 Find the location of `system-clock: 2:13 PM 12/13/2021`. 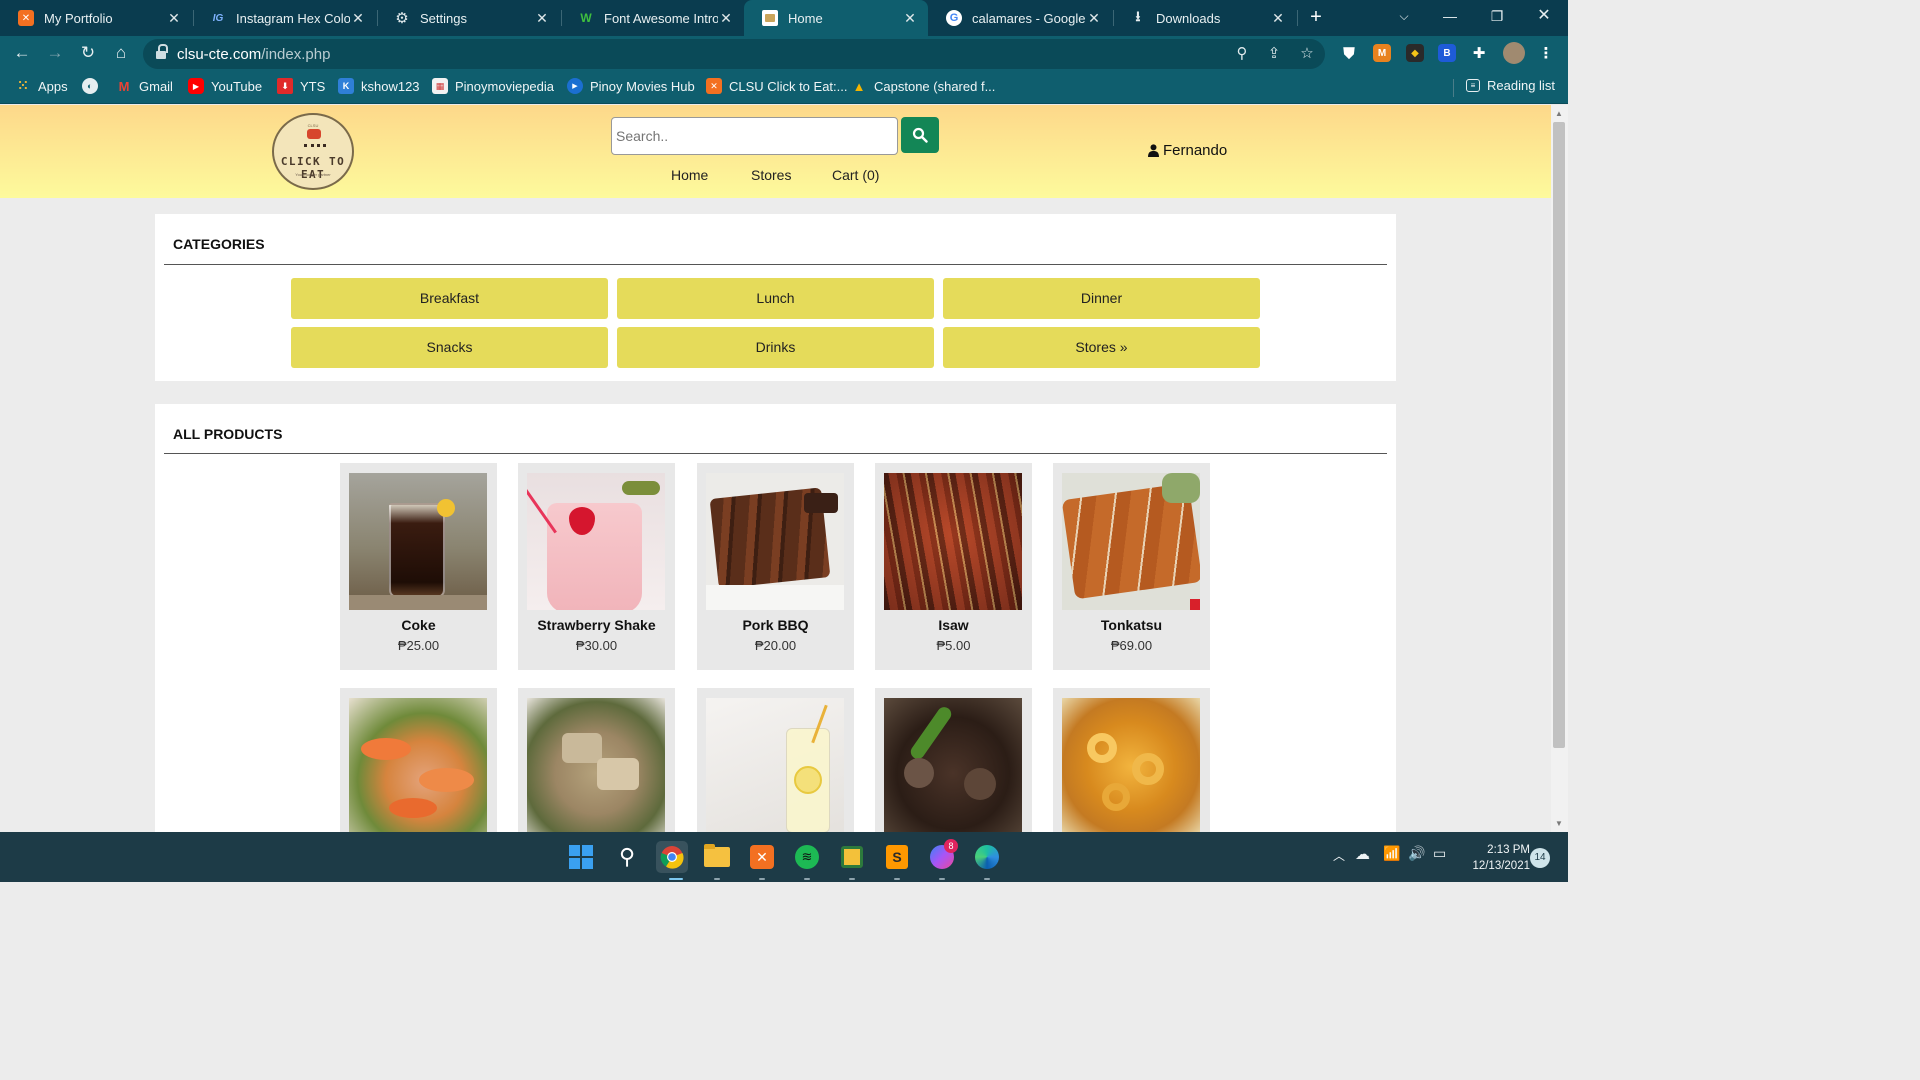

system-clock: 2:13 PM 12/13/2021 is located at coordinates (1495, 858).